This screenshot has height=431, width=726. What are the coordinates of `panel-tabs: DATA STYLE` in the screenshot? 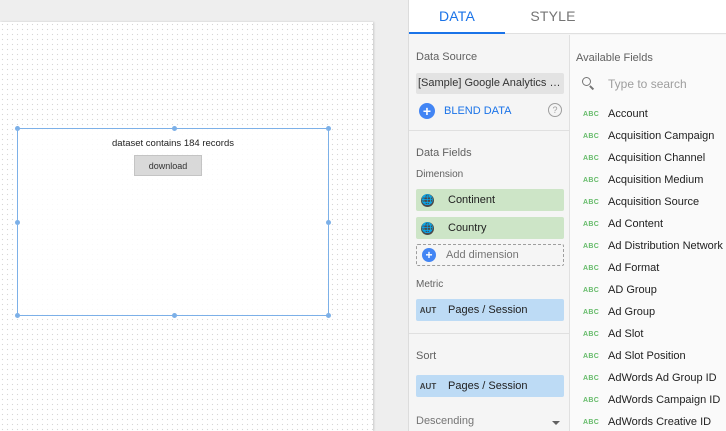 It's located at (567, 17).